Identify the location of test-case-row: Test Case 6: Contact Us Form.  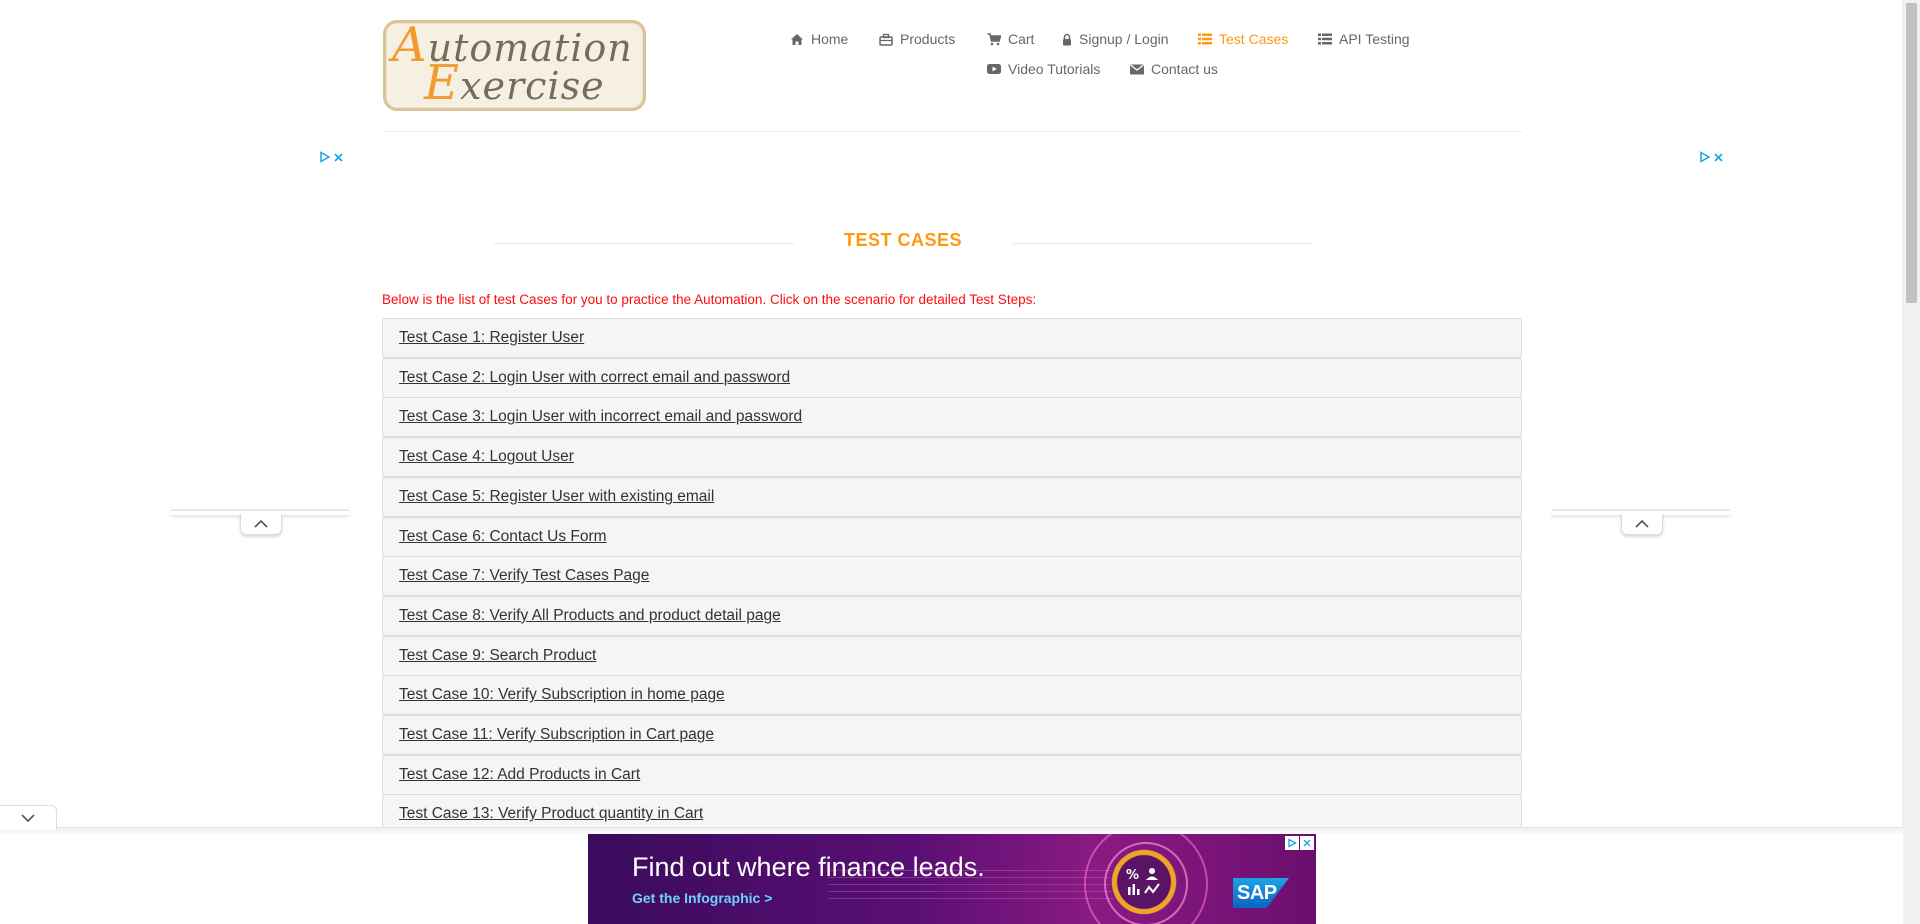
(952, 536).